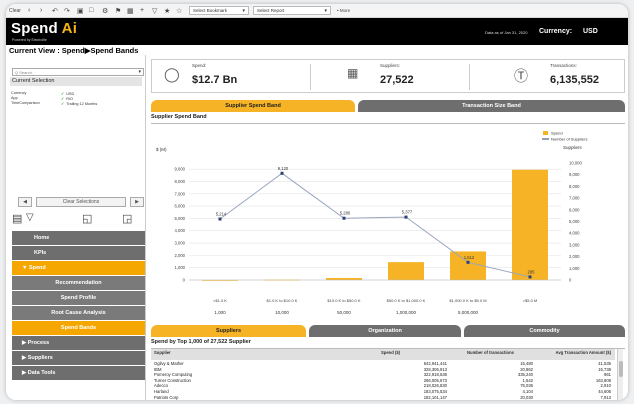 The width and height of the screenshot is (634, 404). Describe the element at coordinates (390, 65) in the screenshot. I see `kpi-label: Suppliers:` at that location.